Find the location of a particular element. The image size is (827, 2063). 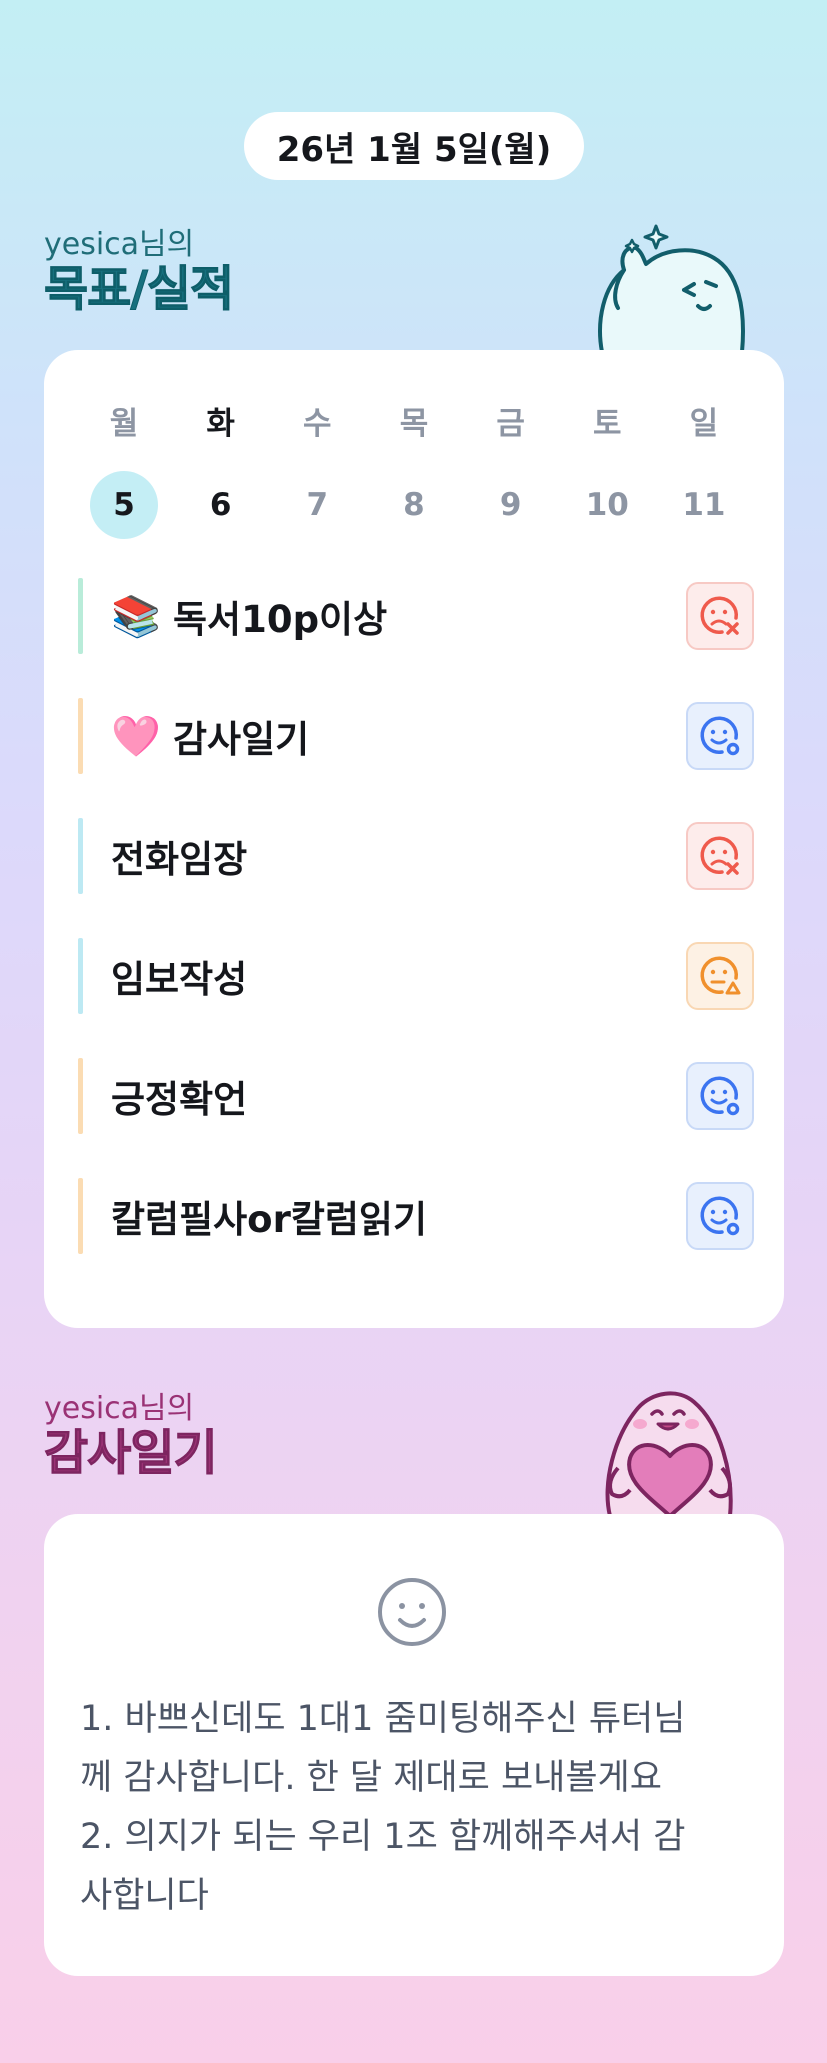

weekday-row: 월 화 수 목 금 토 일 is located at coordinates (414, 420).